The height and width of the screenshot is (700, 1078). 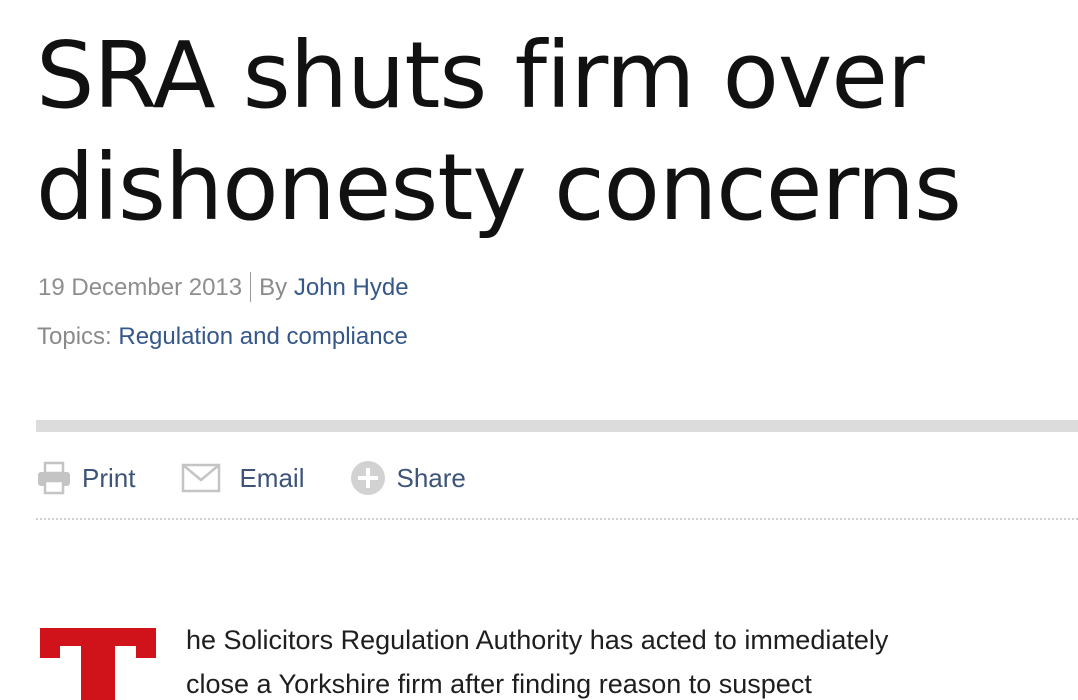 I want to click on share-label: Share, so click(x=431, y=477).